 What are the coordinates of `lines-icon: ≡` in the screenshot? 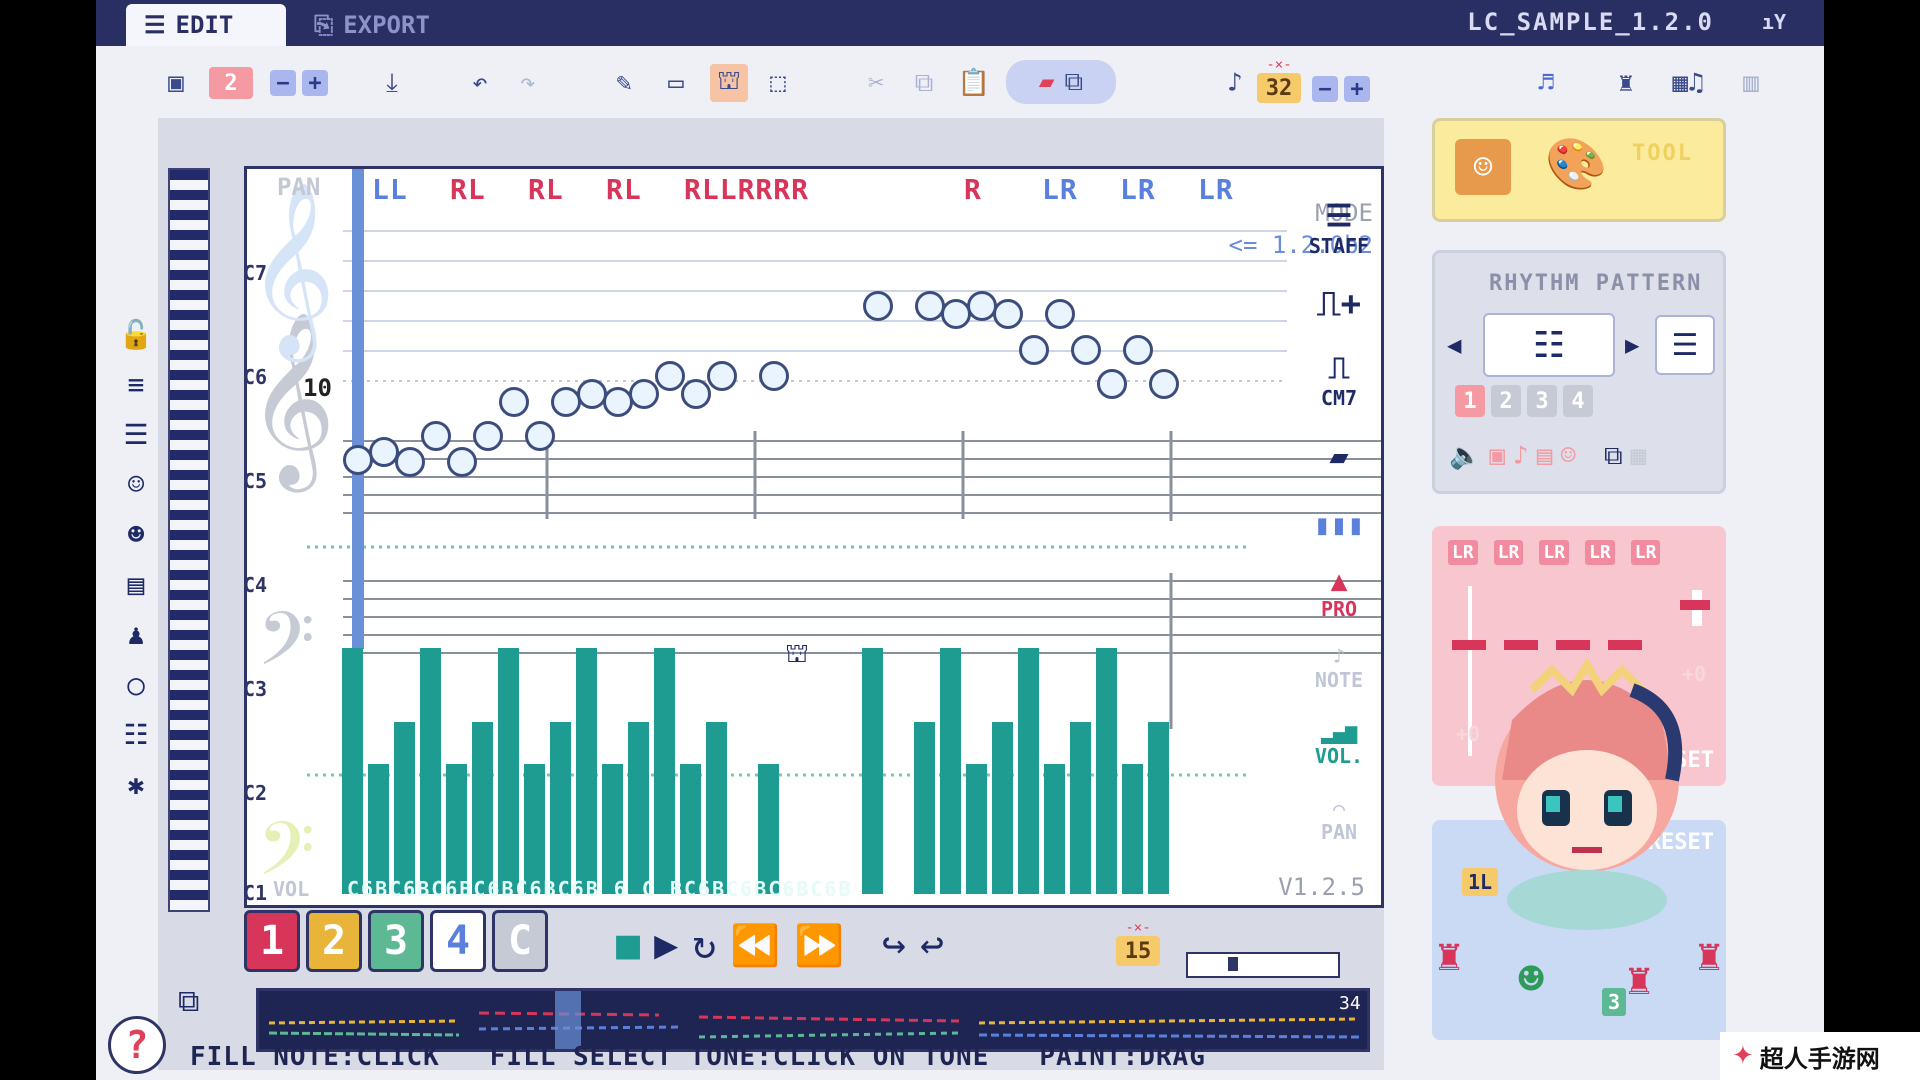 It's located at (136, 384).